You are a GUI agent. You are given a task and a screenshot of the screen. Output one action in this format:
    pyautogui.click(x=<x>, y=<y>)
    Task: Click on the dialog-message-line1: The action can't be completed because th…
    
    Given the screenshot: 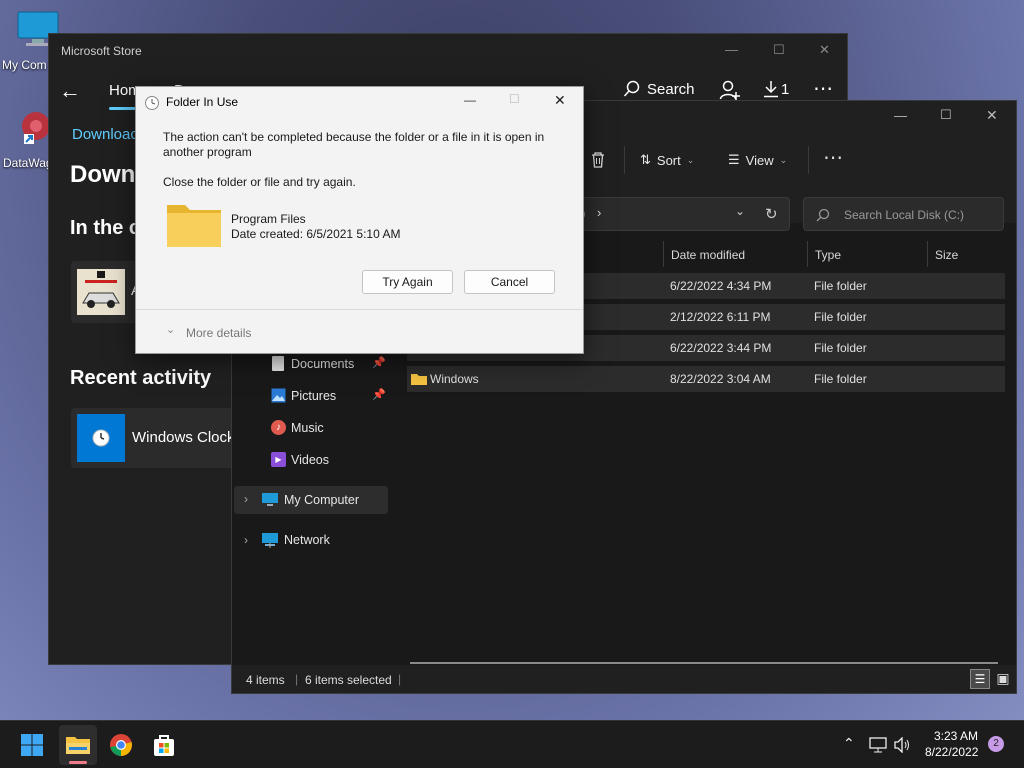 What is the action you would take?
    pyautogui.click(x=354, y=137)
    